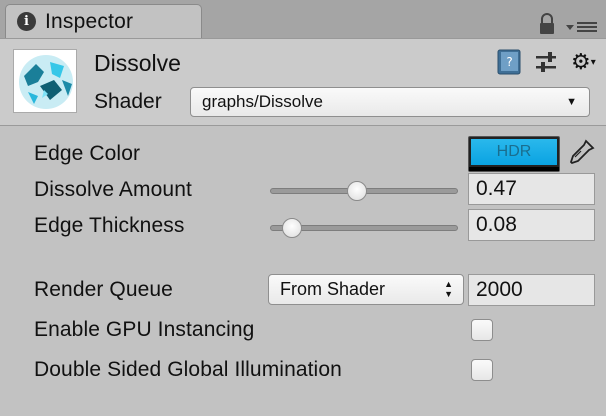  What do you see at coordinates (496, 224) in the screenshot?
I see `edge-thickness-value: 0.08` at bounding box center [496, 224].